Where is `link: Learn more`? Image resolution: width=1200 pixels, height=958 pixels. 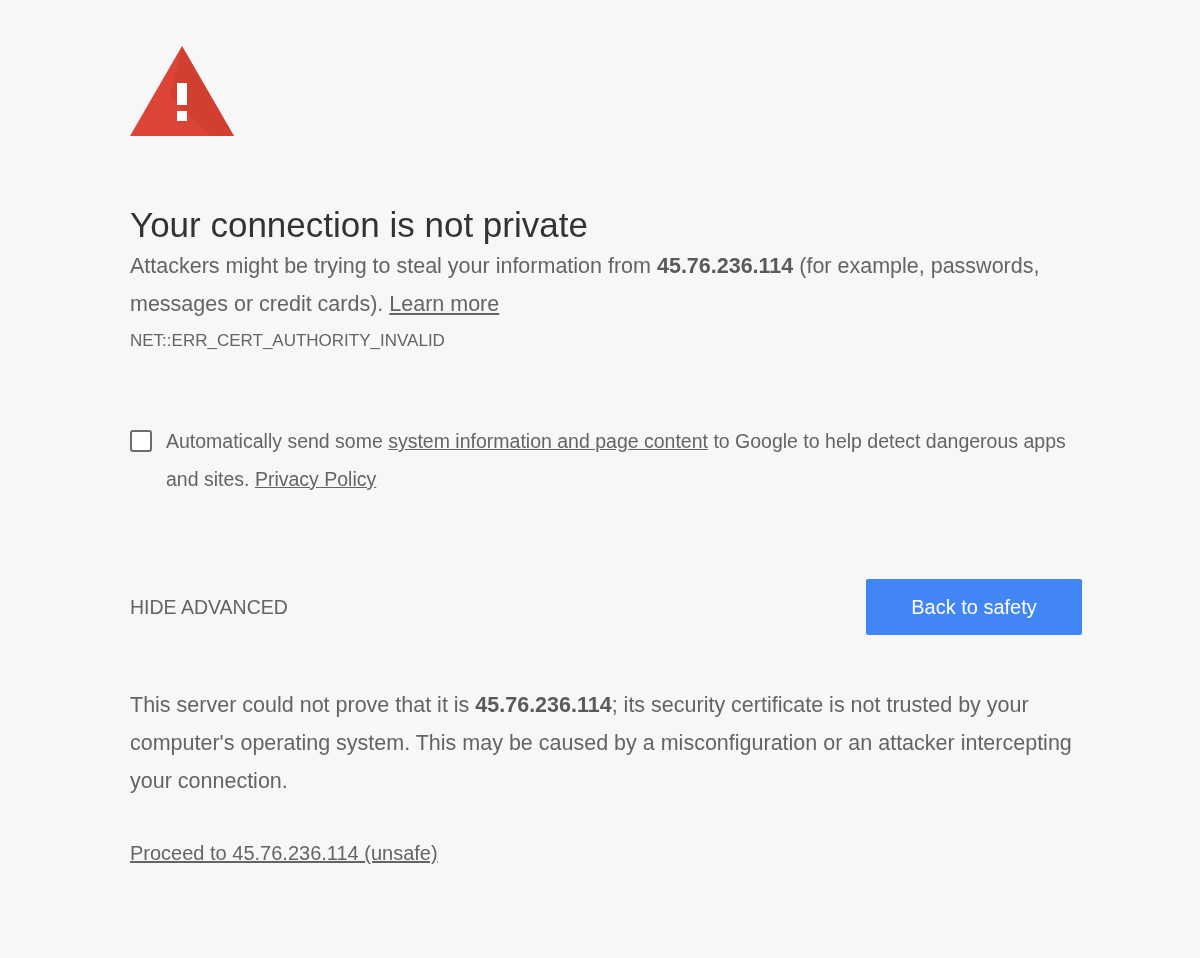 link: Learn more is located at coordinates (444, 304).